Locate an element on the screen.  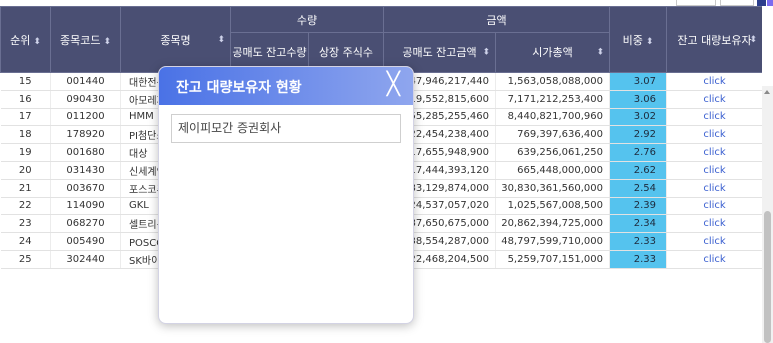
rank-cell: 25 is located at coordinates (25, 259).